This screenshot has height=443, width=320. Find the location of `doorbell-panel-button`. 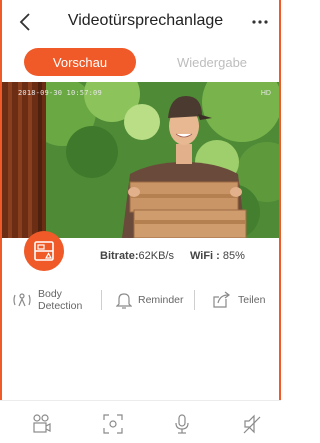

doorbell-panel-button is located at coordinates (44, 251).